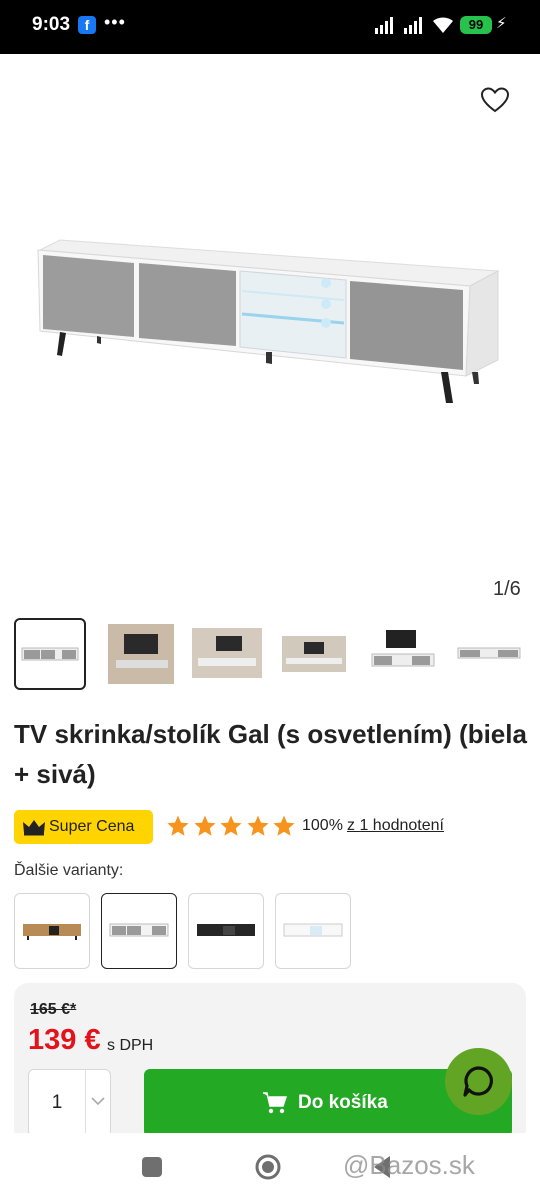 The height and width of the screenshot is (1200, 540). Describe the element at coordinates (277, 655) in the screenshot. I see `thumbnail-strip` at that location.